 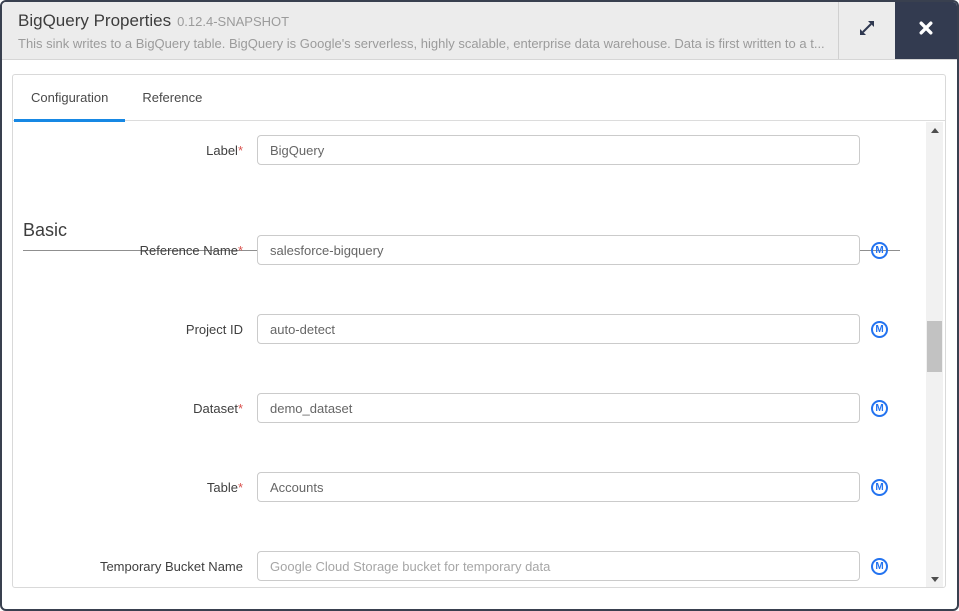 I want to click on project-id-input, so click(x=558, y=329).